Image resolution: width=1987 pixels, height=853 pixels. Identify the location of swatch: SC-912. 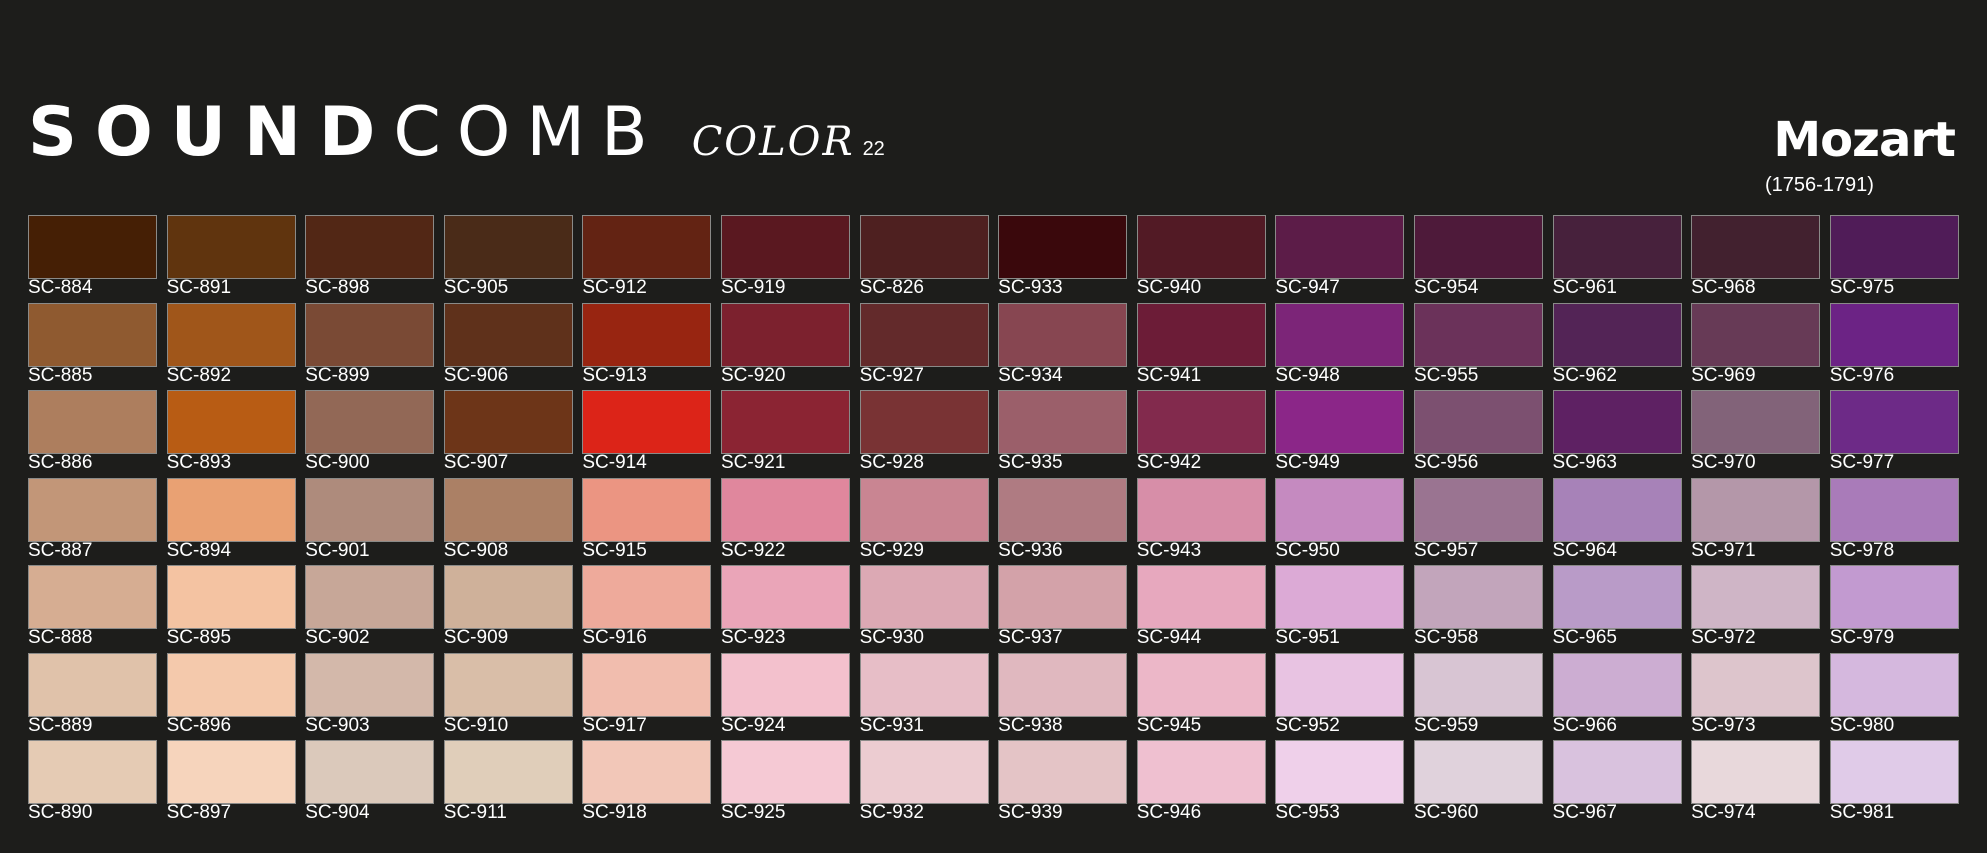
(647, 259).